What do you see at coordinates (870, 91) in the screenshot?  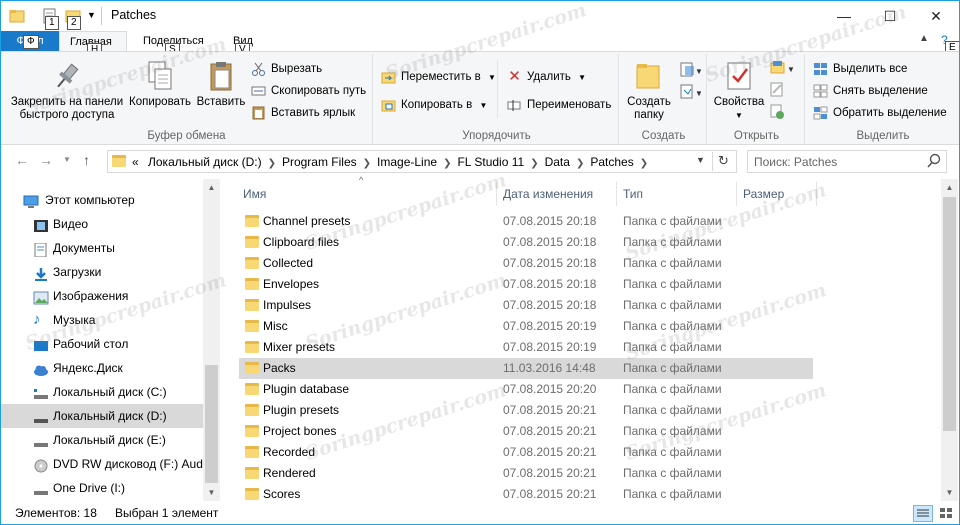 I see `select-none-button: Снять выделение` at bounding box center [870, 91].